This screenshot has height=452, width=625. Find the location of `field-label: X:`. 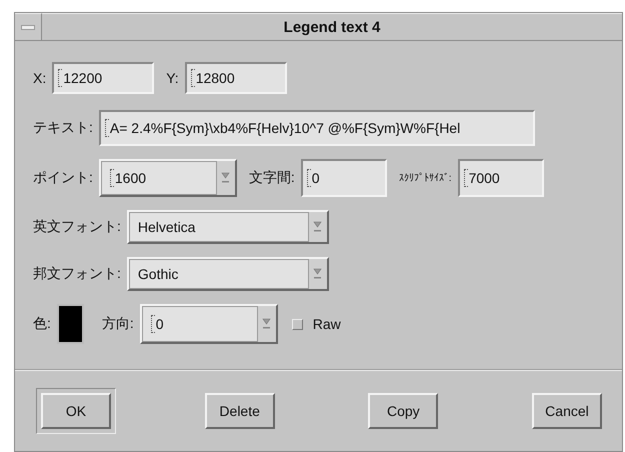

field-label: X: is located at coordinates (39, 78).